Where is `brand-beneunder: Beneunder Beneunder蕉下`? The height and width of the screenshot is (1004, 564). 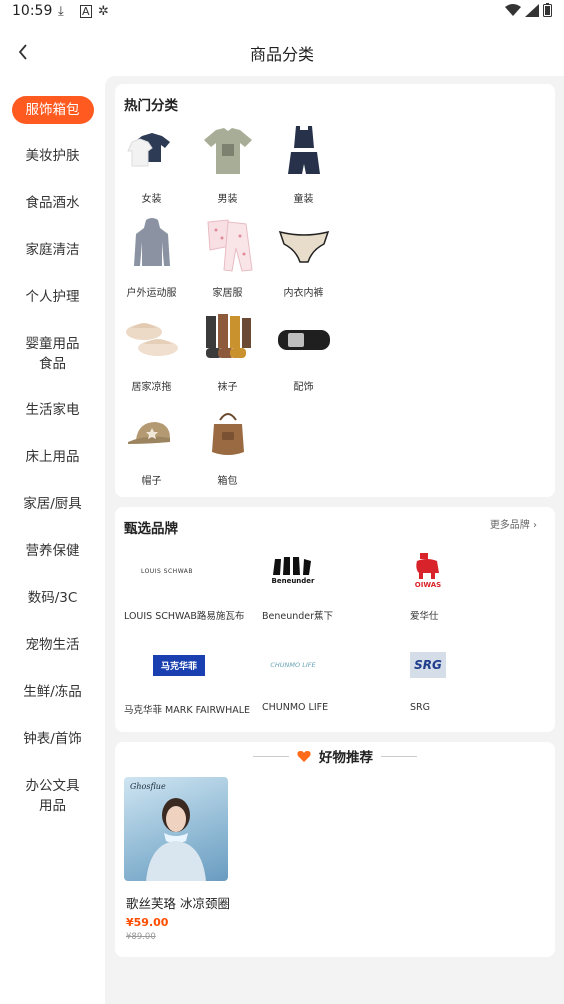 brand-beneunder: Beneunder Beneunder蕉下 is located at coordinates (329, 582).